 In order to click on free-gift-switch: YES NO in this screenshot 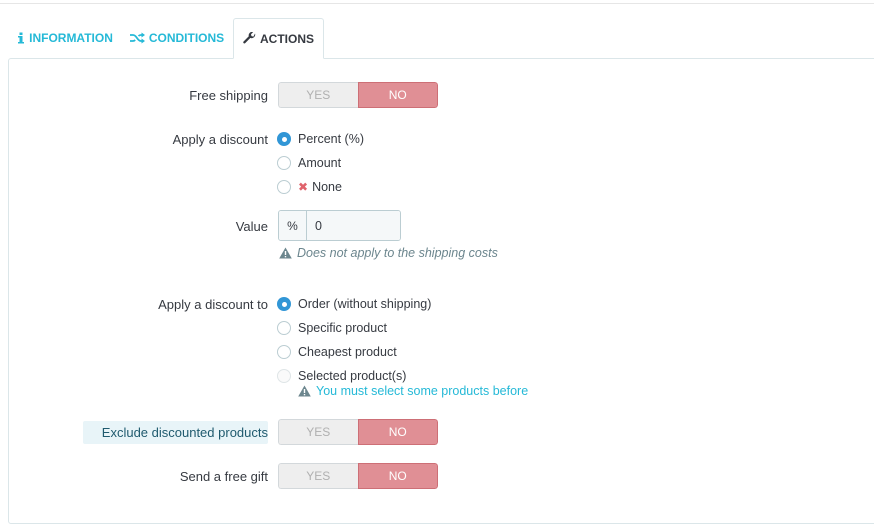, I will do `click(358, 476)`.